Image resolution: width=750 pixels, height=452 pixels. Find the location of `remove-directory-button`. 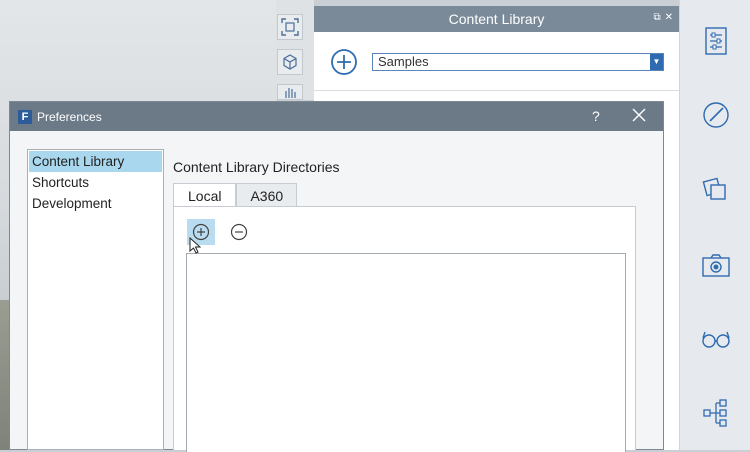

remove-directory-button is located at coordinates (239, 232).